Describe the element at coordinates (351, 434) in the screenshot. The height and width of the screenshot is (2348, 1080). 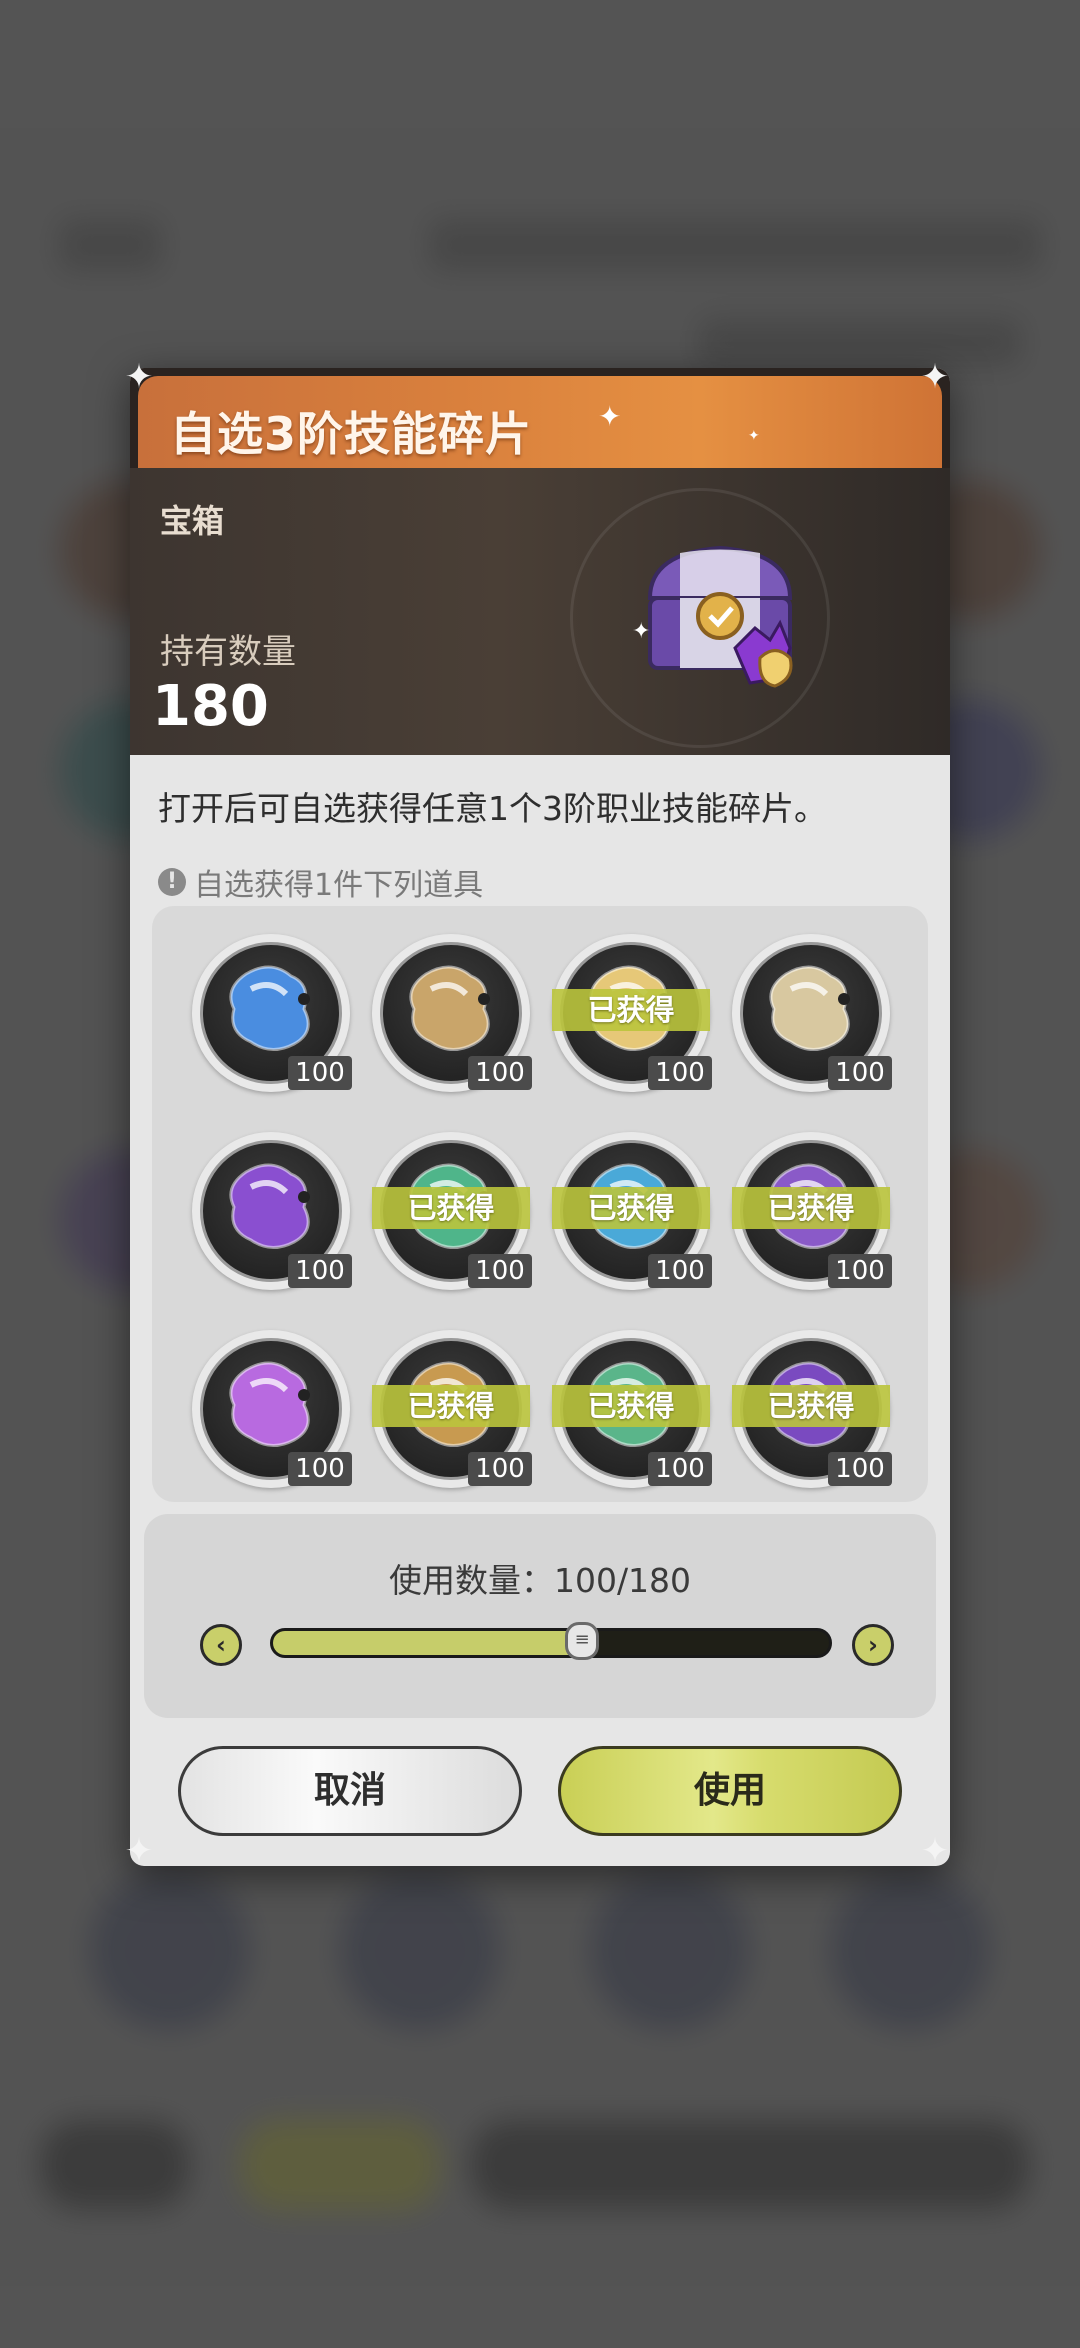
I see `dialog-title: 自选3阶技能碎片` at that location.